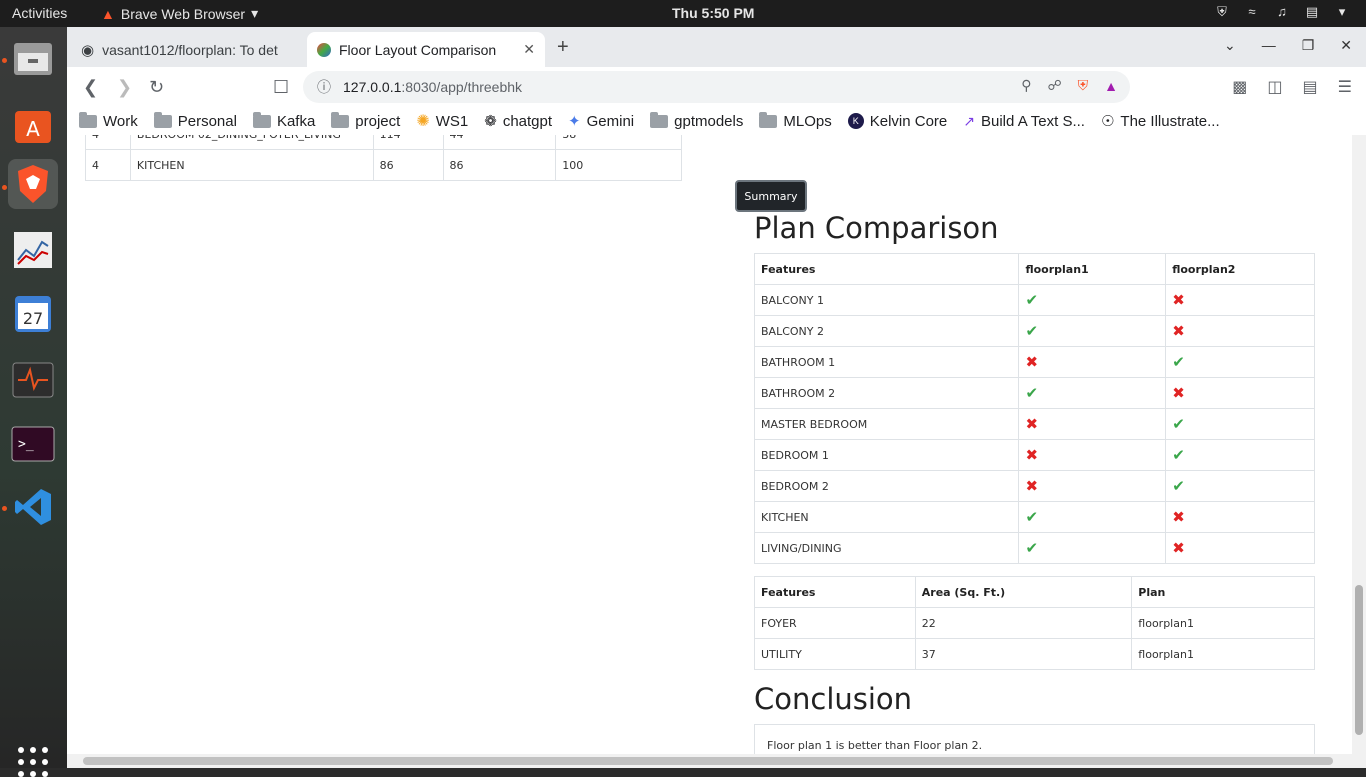  I want to click on clipboard-icon: ▤, so click(1312, 12).